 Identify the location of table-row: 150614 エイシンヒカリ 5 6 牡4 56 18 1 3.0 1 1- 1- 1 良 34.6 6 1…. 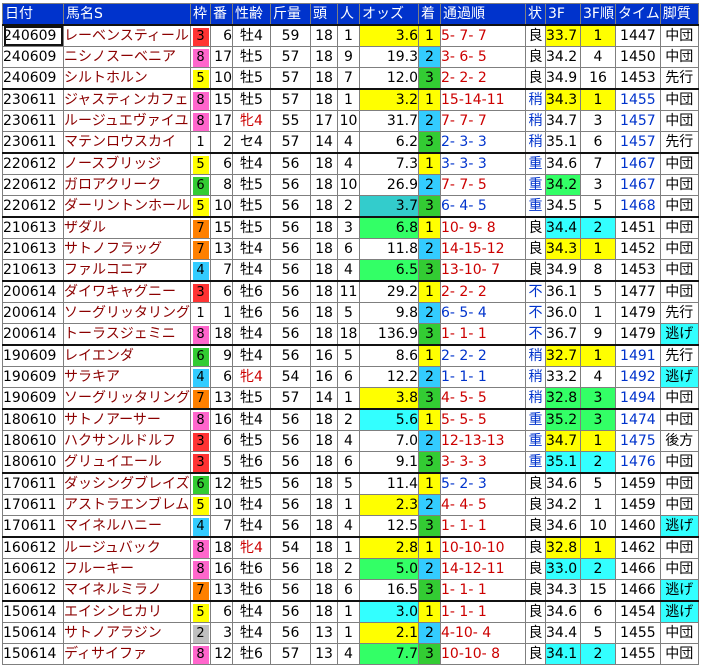
(350, 611).